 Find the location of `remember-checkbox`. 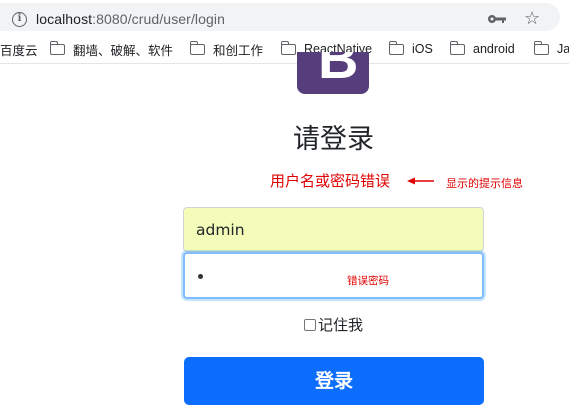

remember-checkbox is located at coordinates (310, 324).